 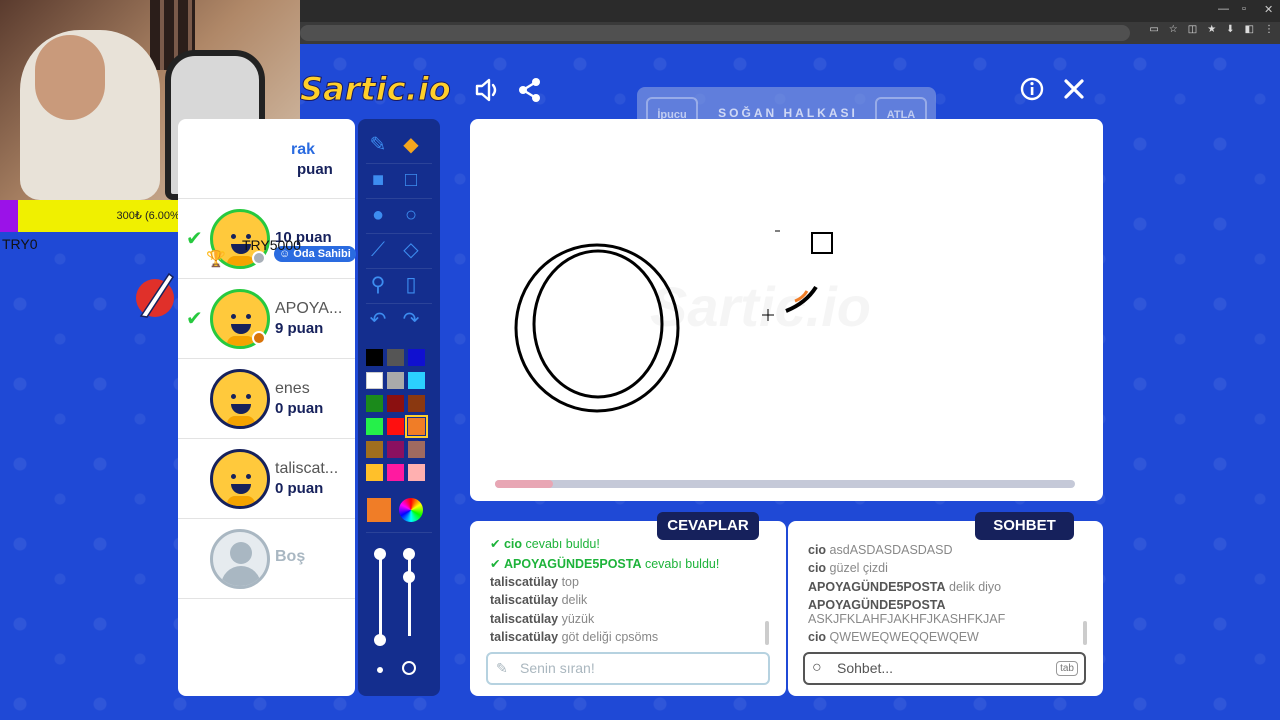 What do you see at coordinates (557, 668) in the screenshot?
I see `answer-input-placeholder: Senin sıran!` at bounding box center [557, 668].